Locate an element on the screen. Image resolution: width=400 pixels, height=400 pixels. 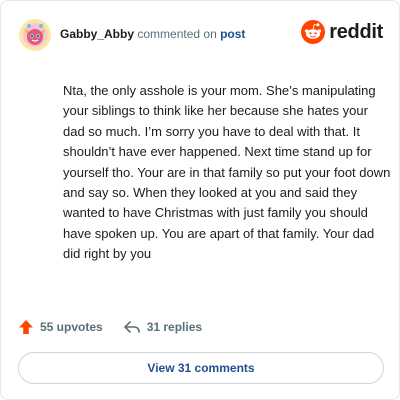
upvote-arrow-icon is located at coordinates (26, 327).